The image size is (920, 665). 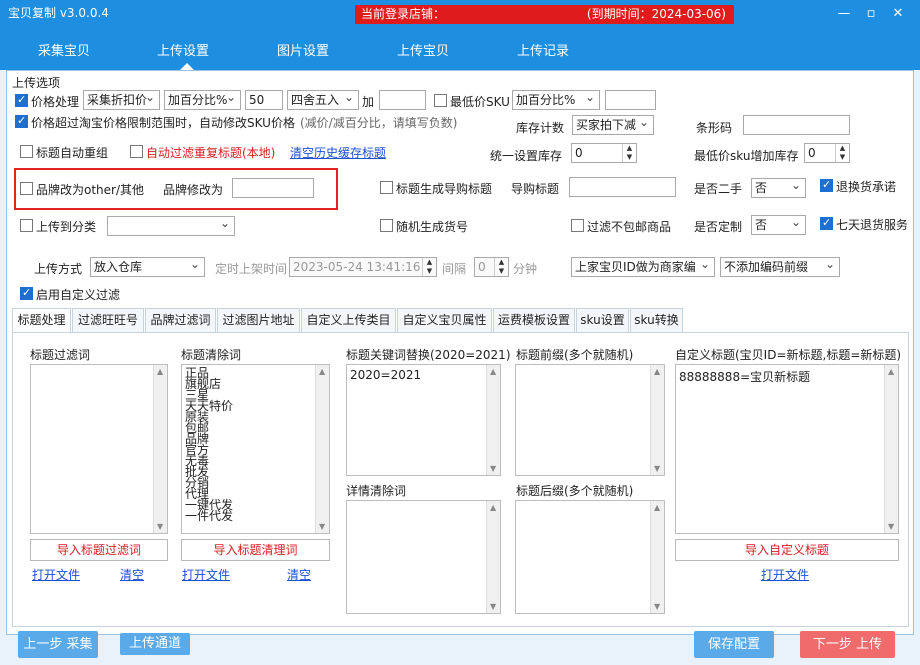 I want to click on store-banner: 当前登录店铺： (到期时间：2024-03-06), so click(x=544, y=14).